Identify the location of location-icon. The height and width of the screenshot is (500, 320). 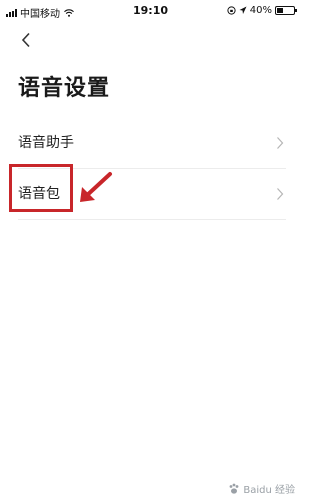
(243, 10).